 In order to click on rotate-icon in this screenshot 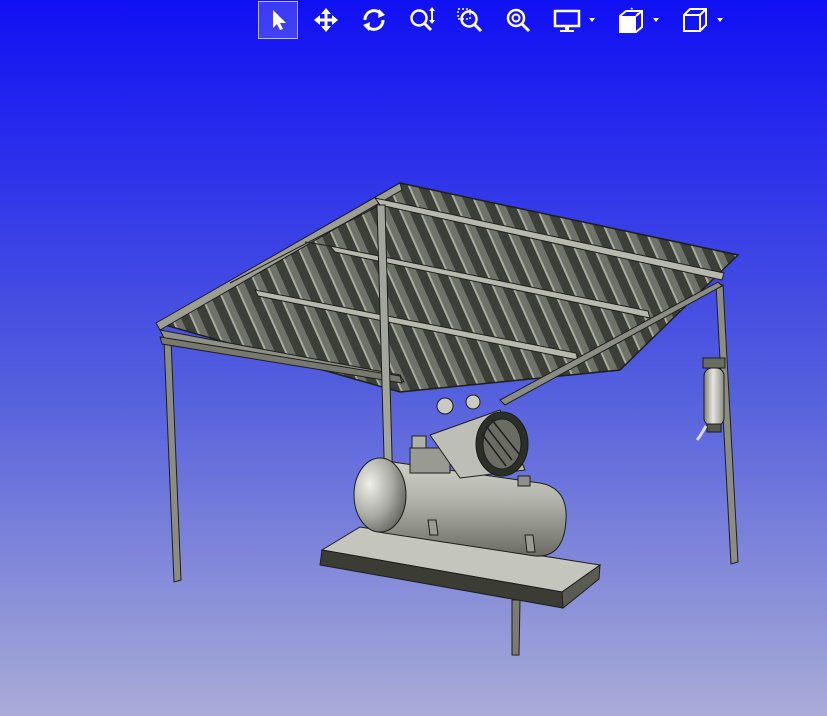, I will do `click(374, 20)`.